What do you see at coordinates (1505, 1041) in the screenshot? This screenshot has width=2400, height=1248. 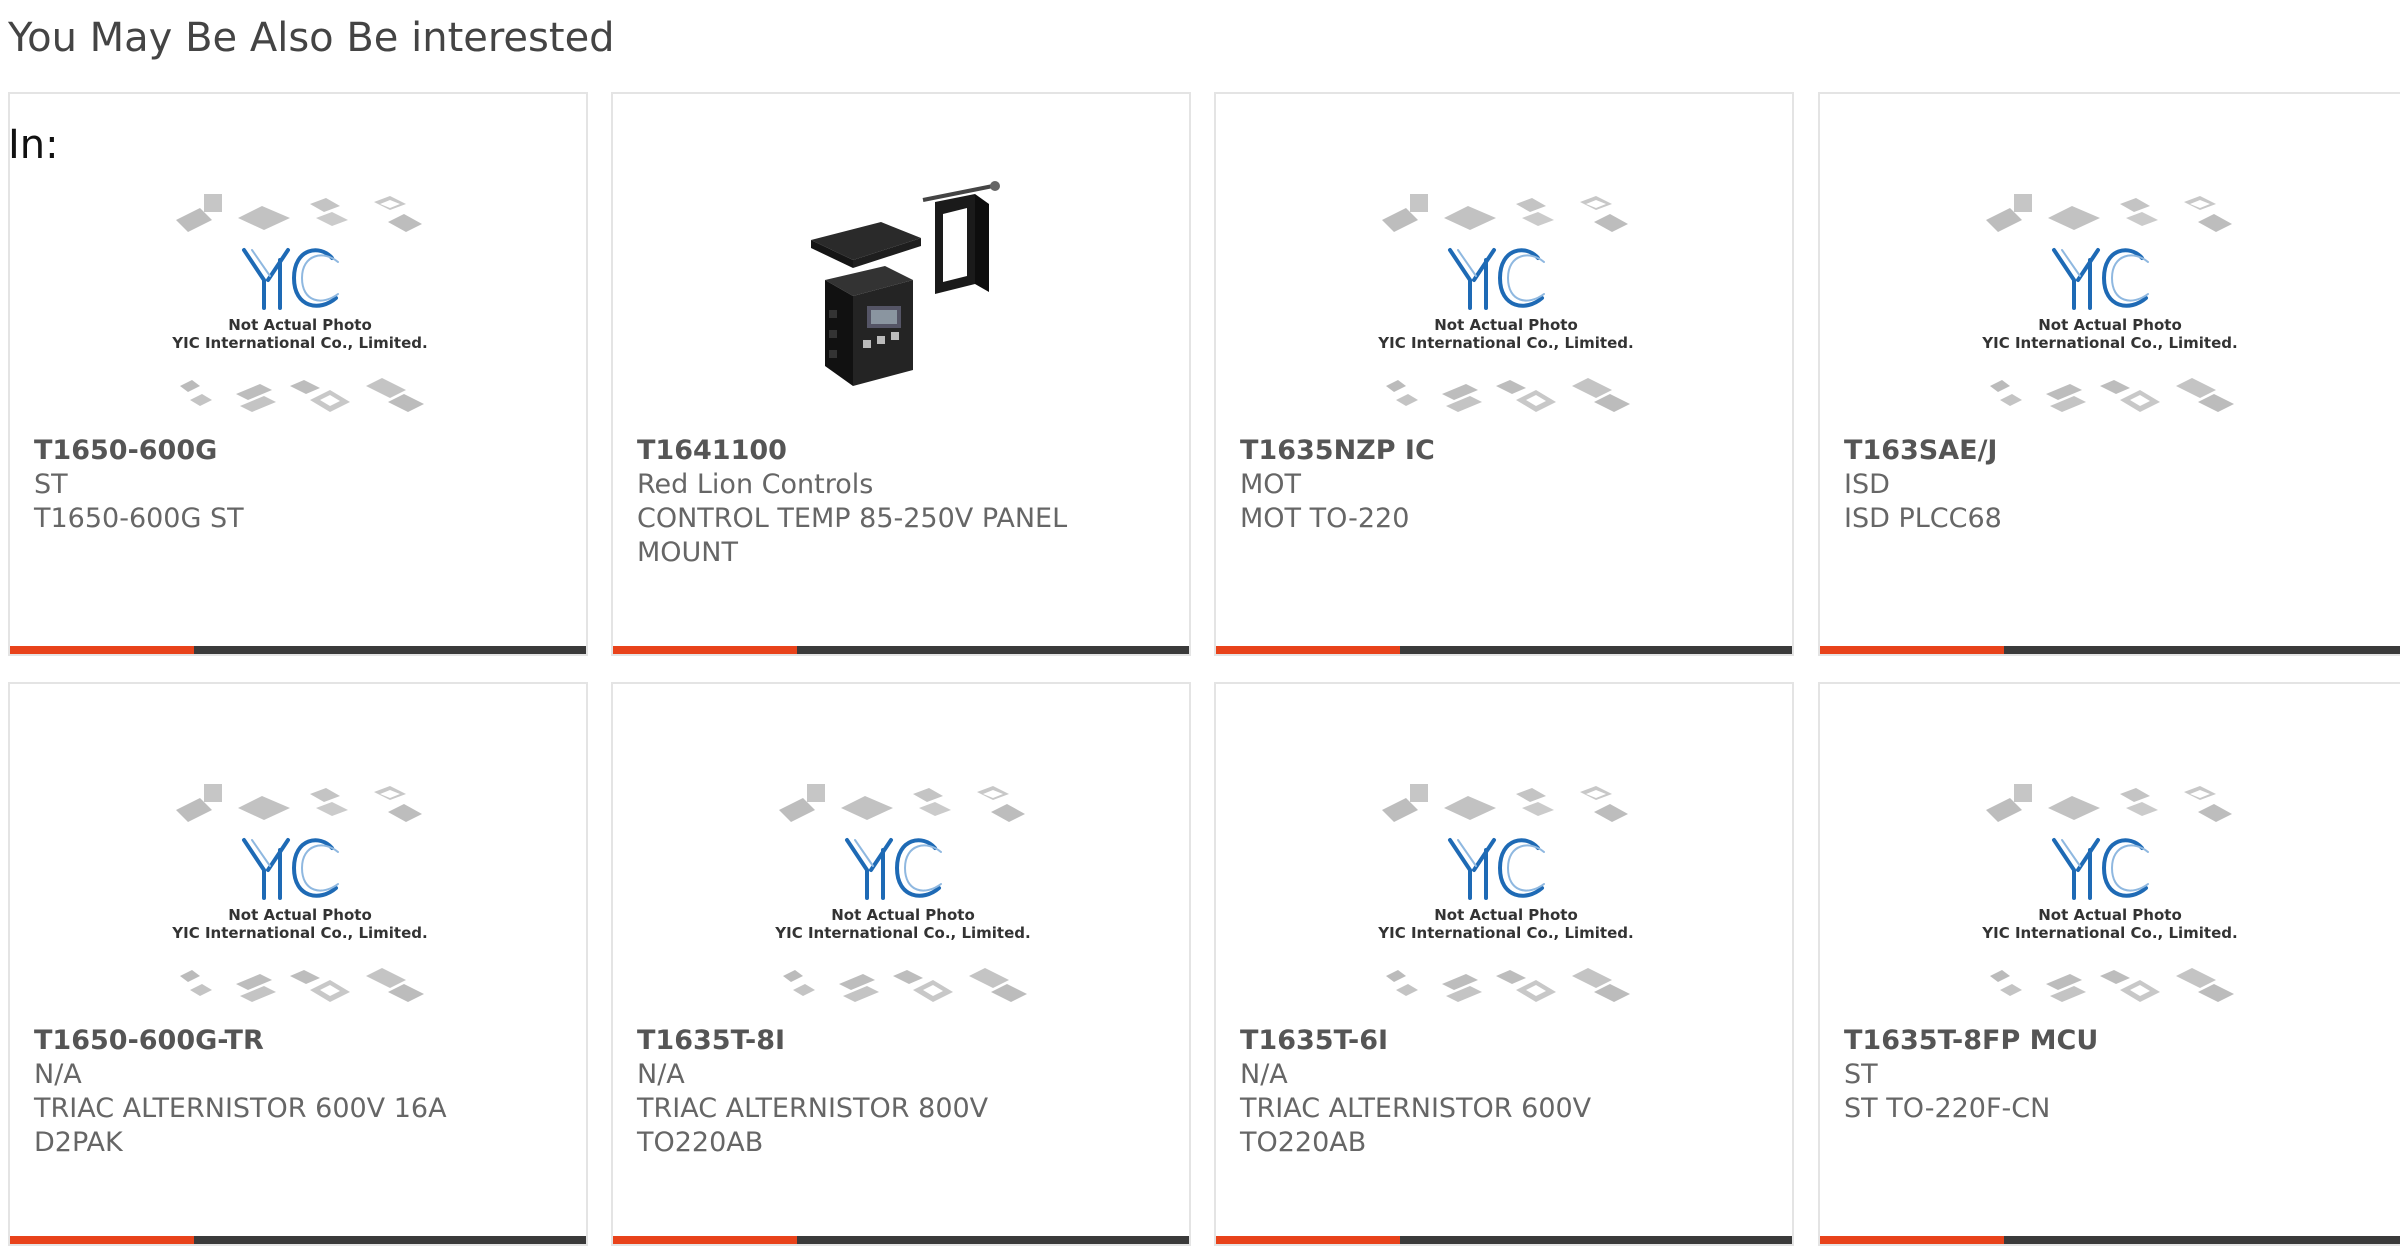 I see `part-number: T1635T-6I` at bounding box center [1505, 1041].